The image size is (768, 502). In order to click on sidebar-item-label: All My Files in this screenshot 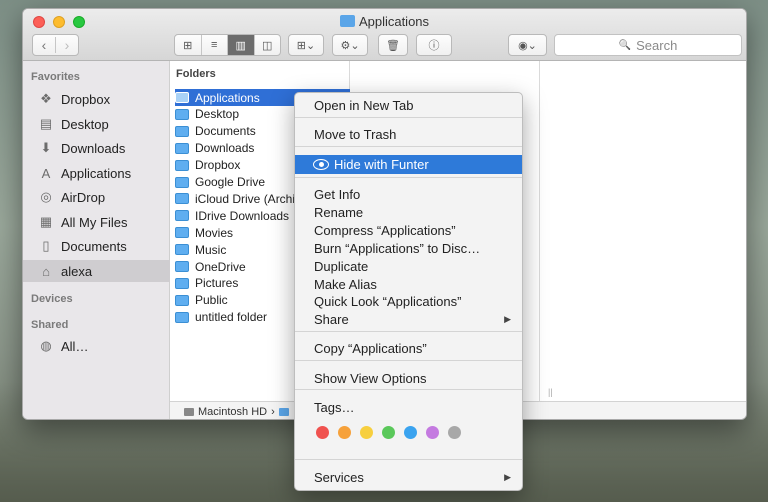, I will do `click(94, 222)`.